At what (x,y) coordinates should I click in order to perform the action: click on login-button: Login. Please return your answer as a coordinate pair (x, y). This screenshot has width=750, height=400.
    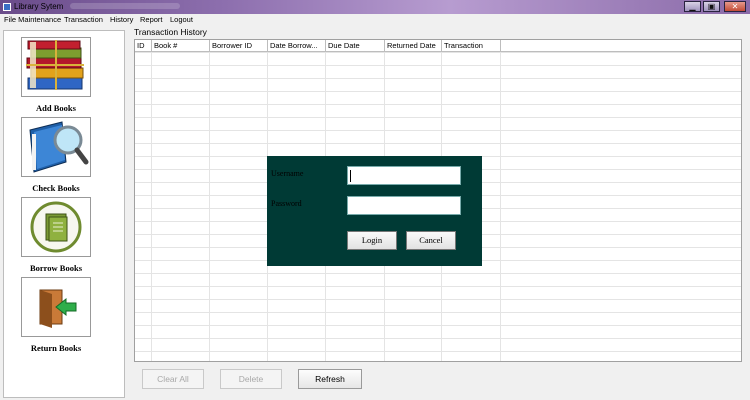
    Looking at the image, I should click on (372, 240).